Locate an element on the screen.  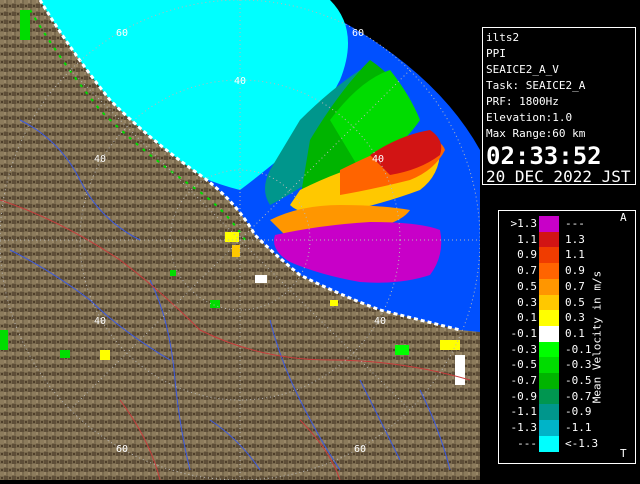
legend-row: -1.3 -1.1 is located at coordinates (559, 428).